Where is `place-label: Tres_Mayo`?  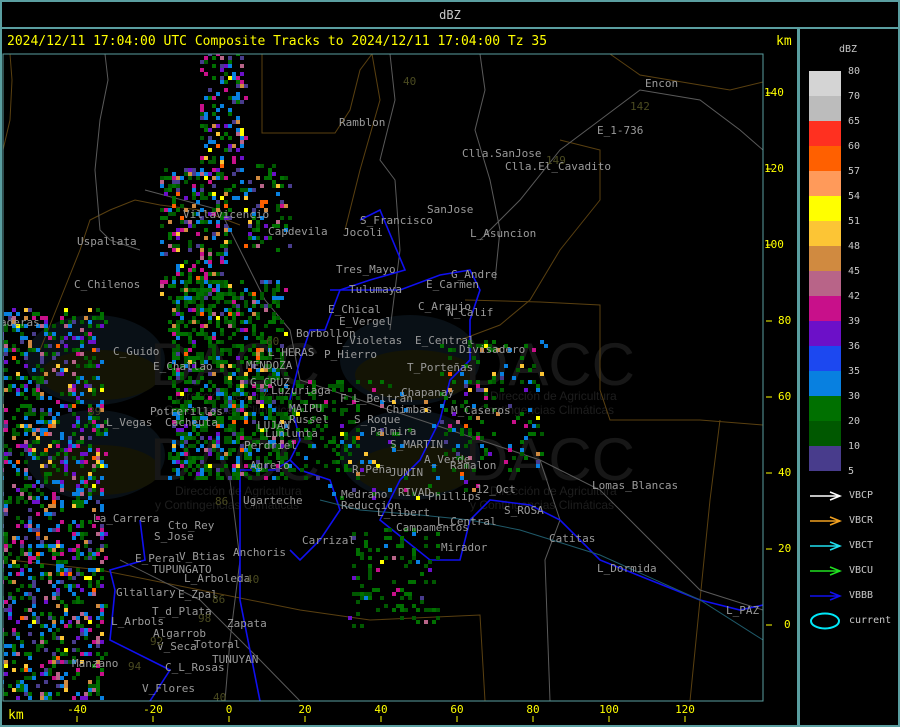
place-label: Tres_Mayo is located at coordinates (366, 269).